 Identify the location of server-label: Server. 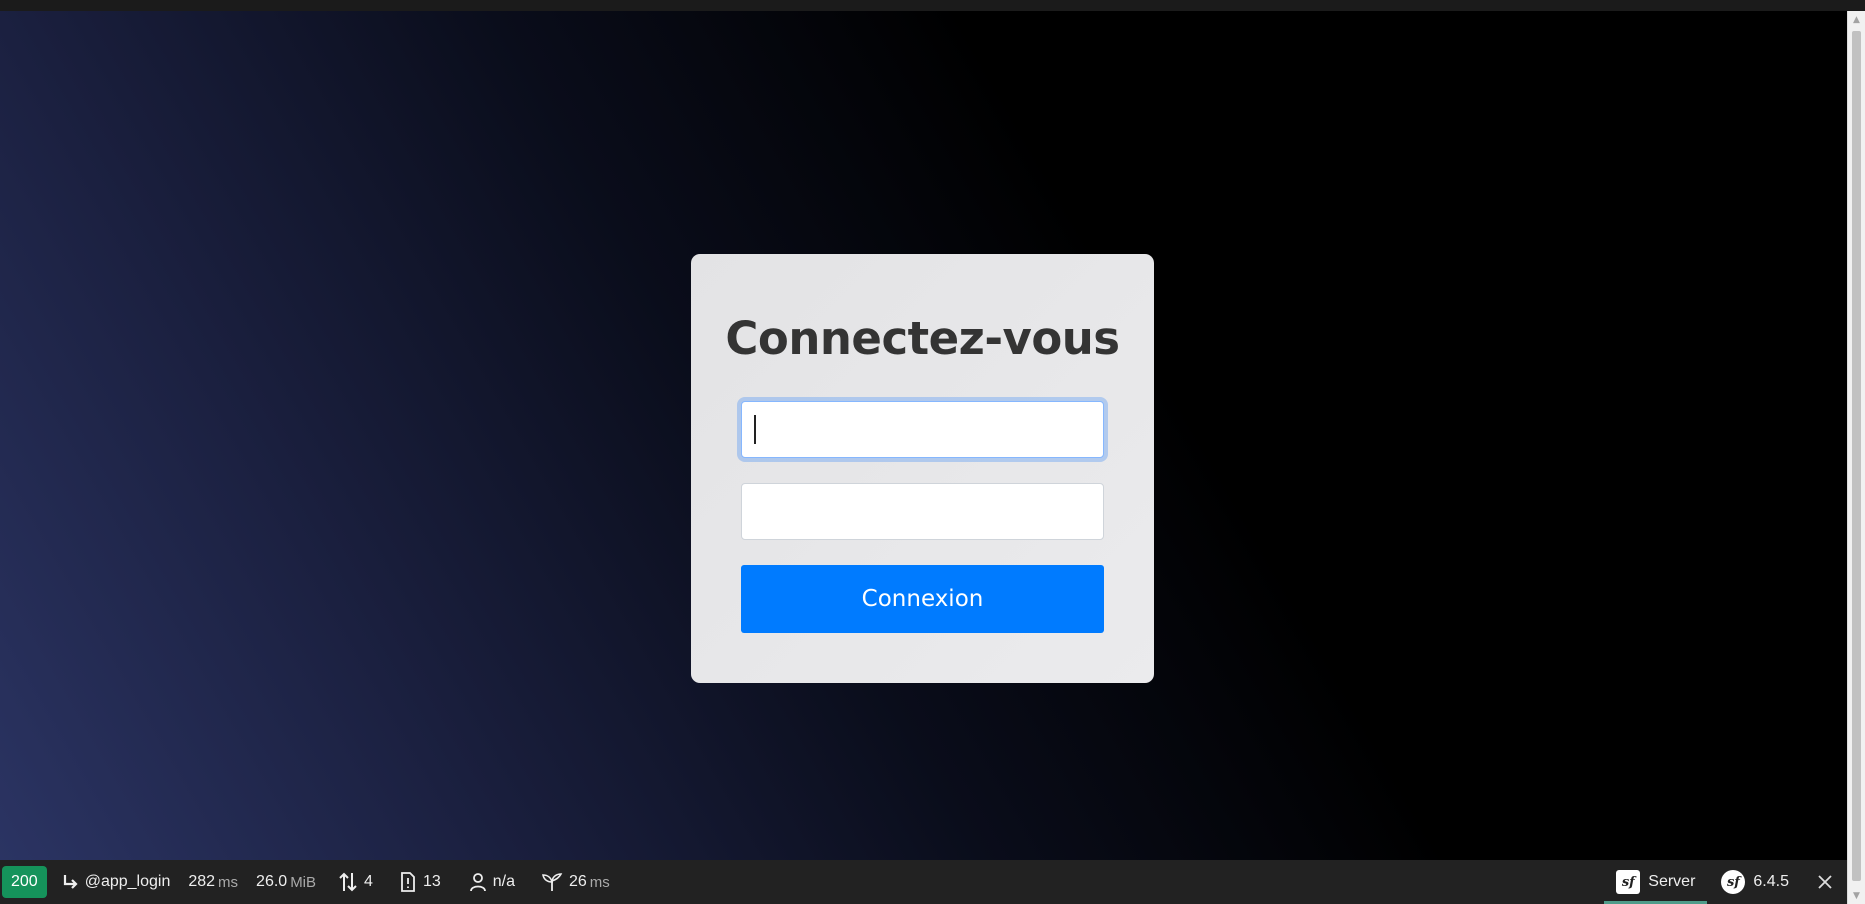
(1672, 881).